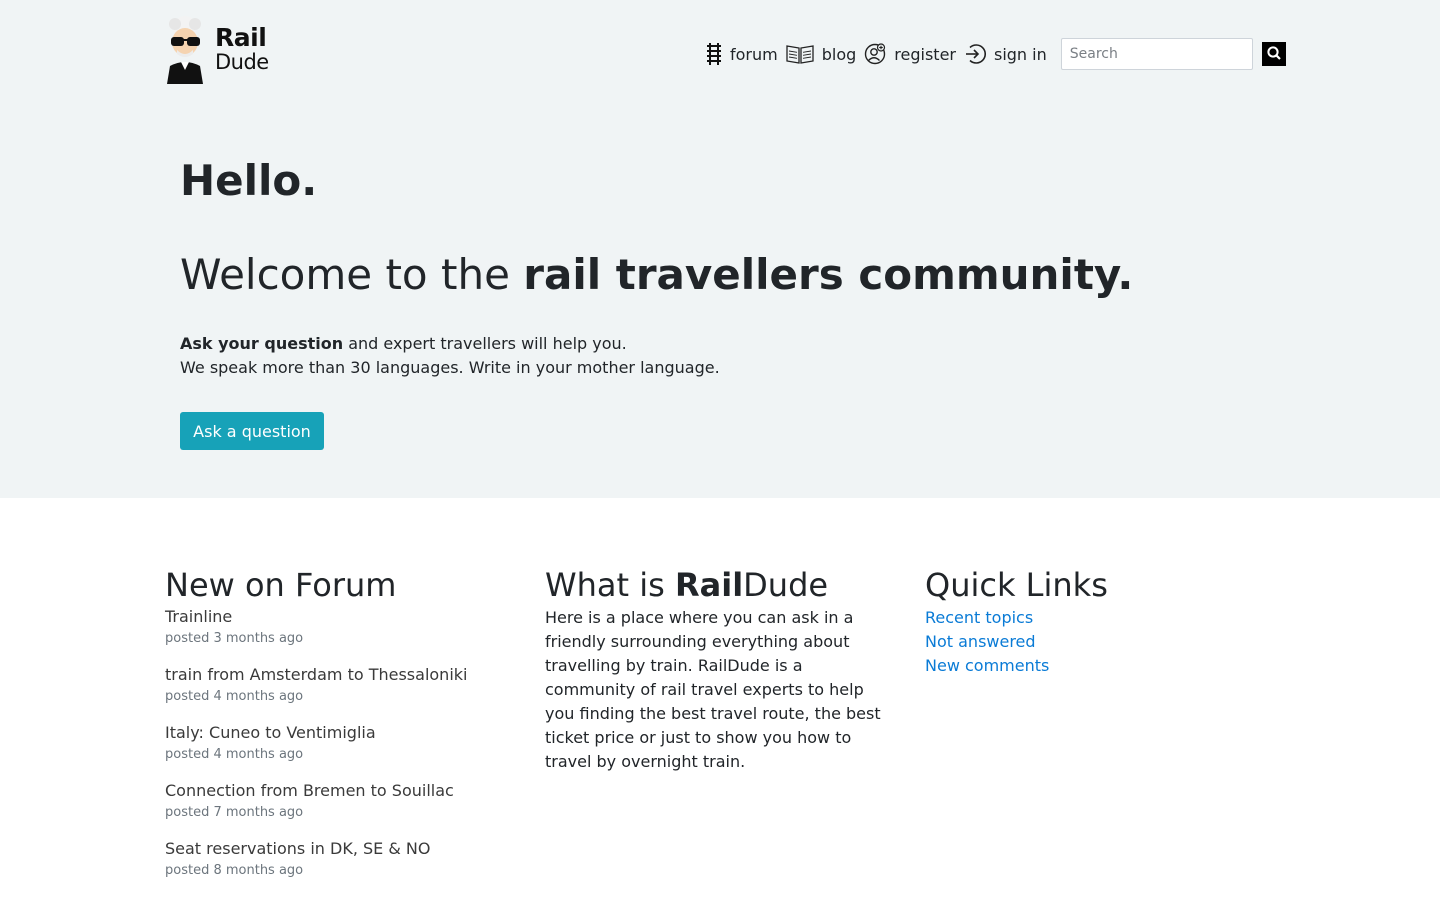 This screenshot has height=900, width=1440. What do you see at coordinates (234, 638) in the screenshot?
I see `topic-meta: posted 3 months ago` at bounding box center [234, 638].